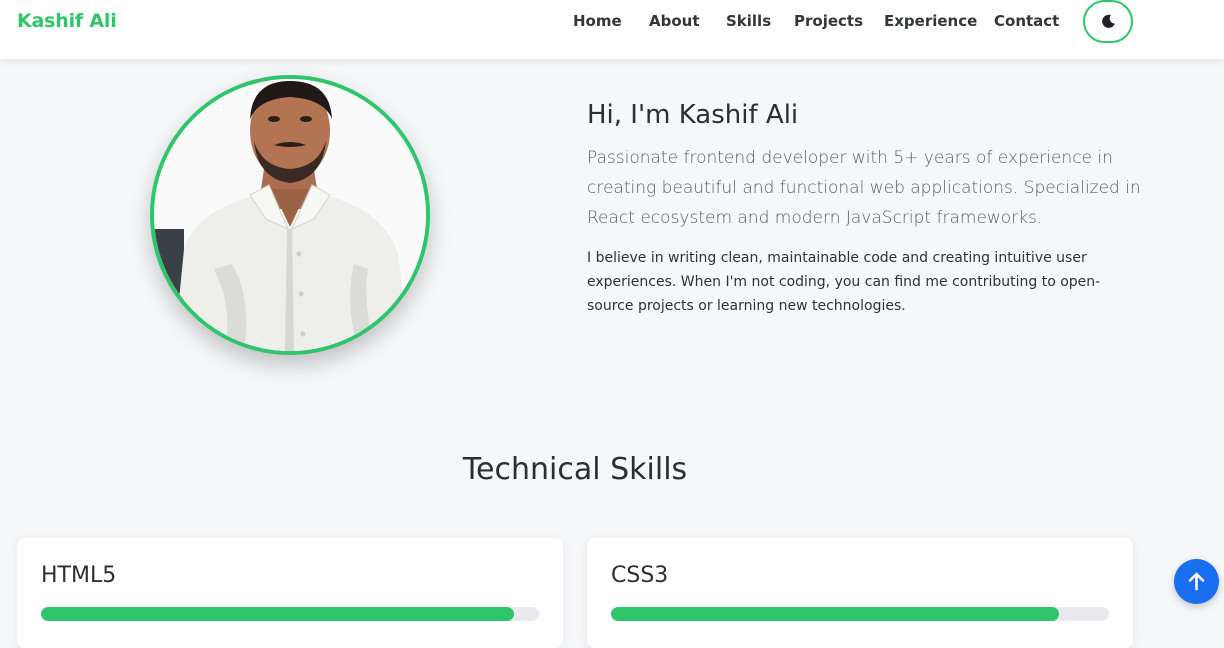 The width and height of the screenshot is (1224, 648). Describe the element at coordinates (1026, 21) in the screenshot. I see `nav-contact: Contact` at that location.